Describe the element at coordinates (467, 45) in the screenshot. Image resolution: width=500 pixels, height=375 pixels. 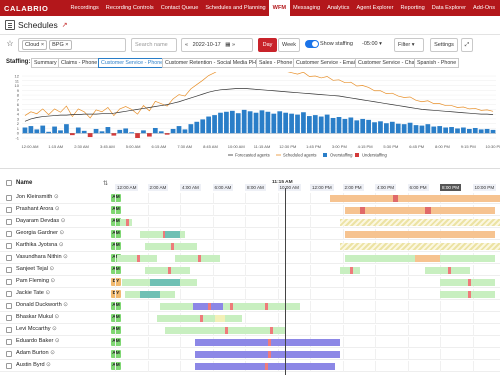
I see `expand-icon: ⤢` at that location.